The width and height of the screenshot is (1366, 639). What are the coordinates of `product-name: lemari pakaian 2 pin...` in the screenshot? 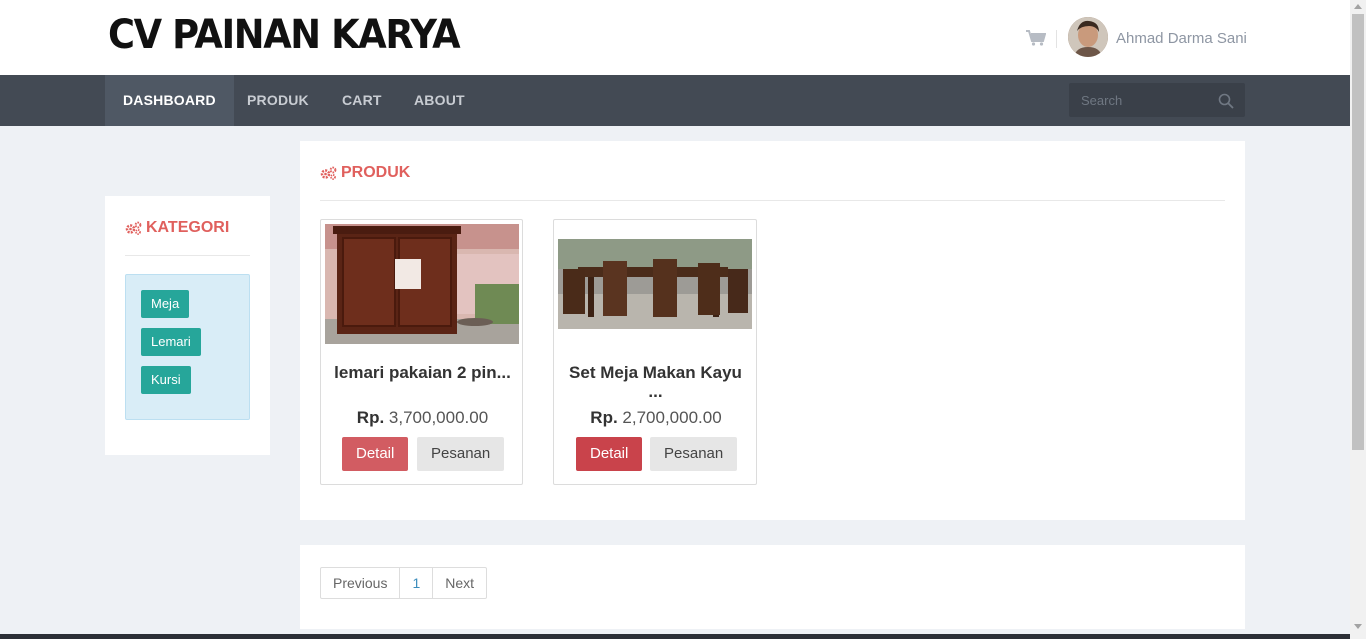 It's located at (422, 372).